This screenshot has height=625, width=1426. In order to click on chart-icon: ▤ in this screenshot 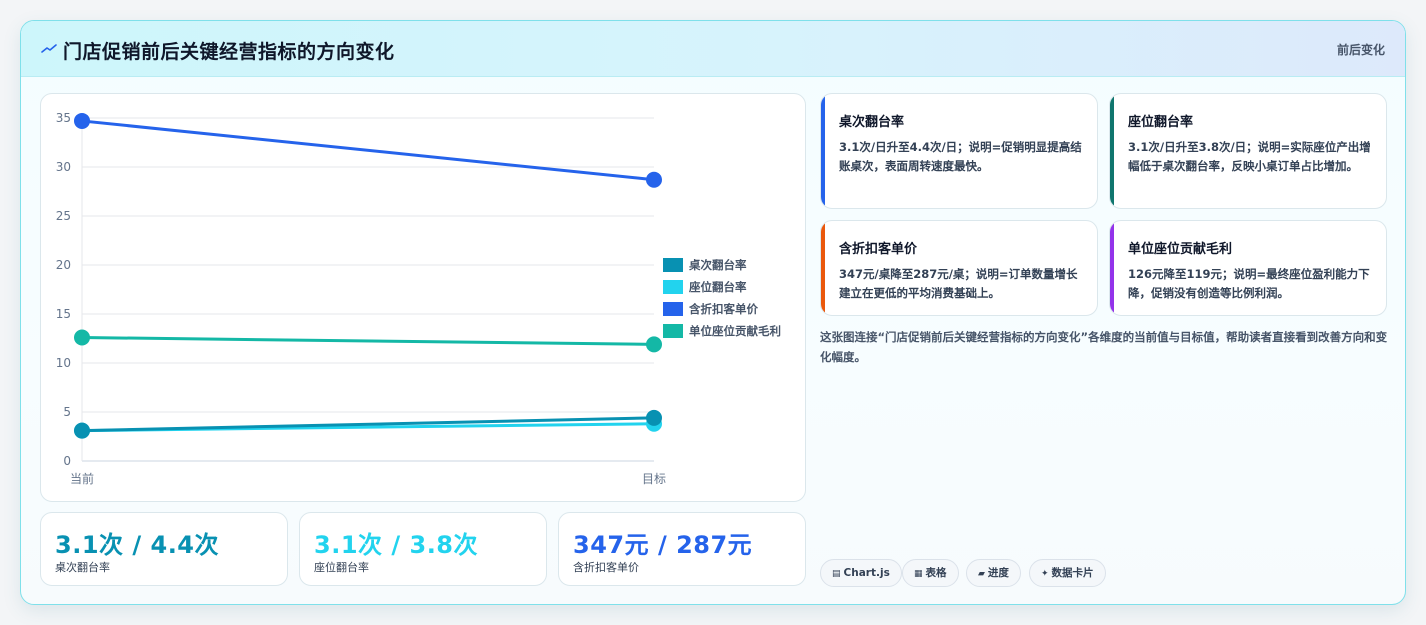, I will do `click(836, 574)`.